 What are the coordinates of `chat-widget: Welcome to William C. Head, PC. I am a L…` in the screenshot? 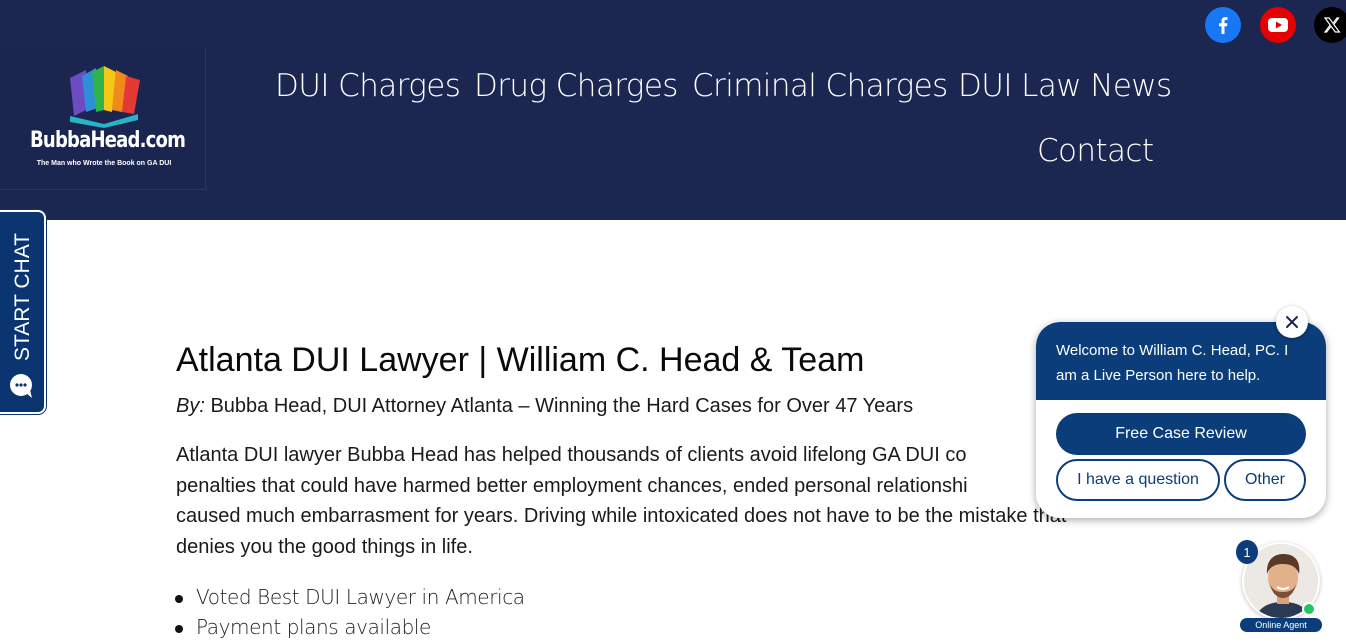 It's located at (1181, 420).